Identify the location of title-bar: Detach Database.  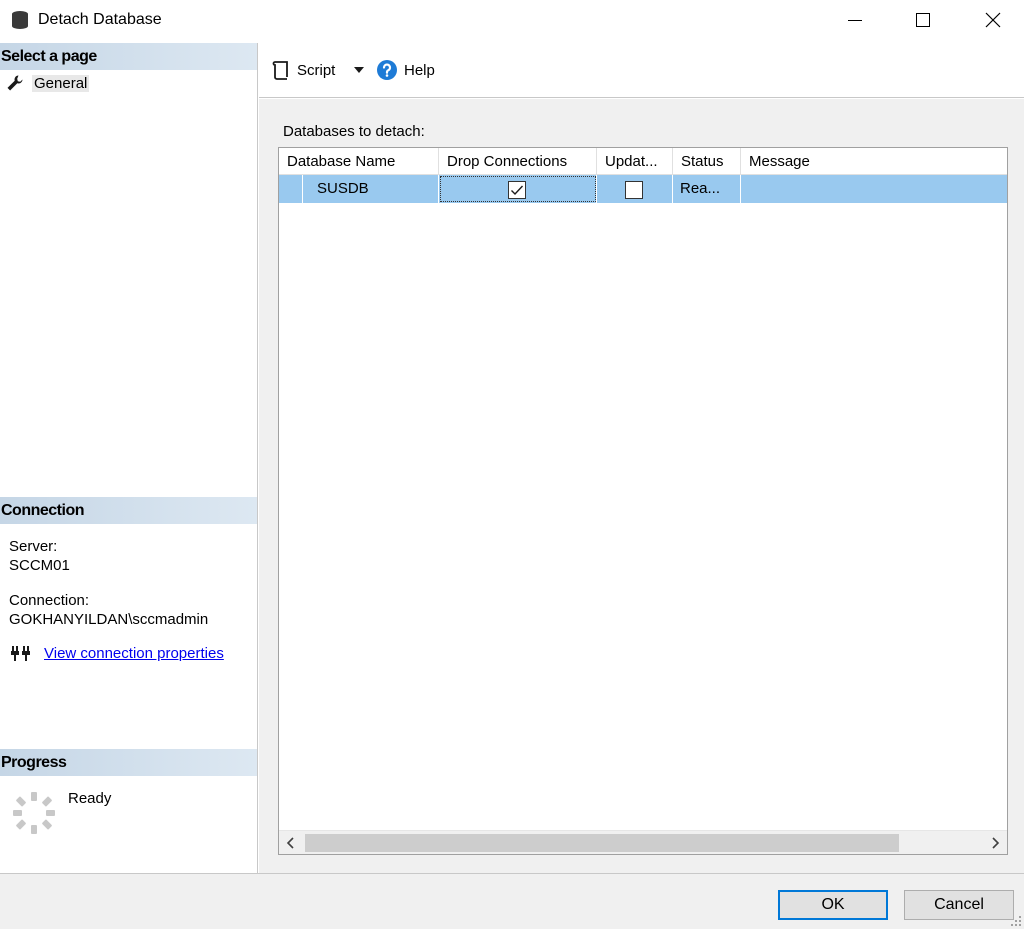
(512, 21).